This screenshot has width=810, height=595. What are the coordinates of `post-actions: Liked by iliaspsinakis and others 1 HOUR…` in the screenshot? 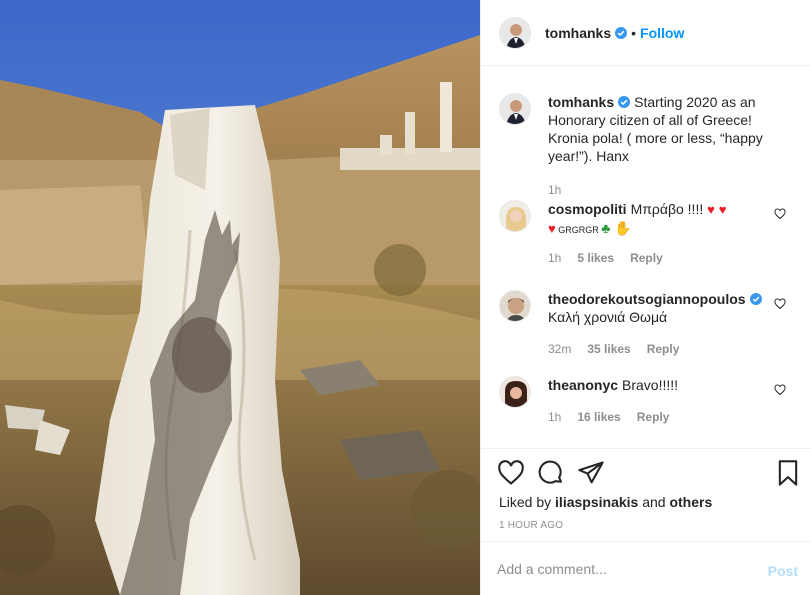 It's located at (645, 494).